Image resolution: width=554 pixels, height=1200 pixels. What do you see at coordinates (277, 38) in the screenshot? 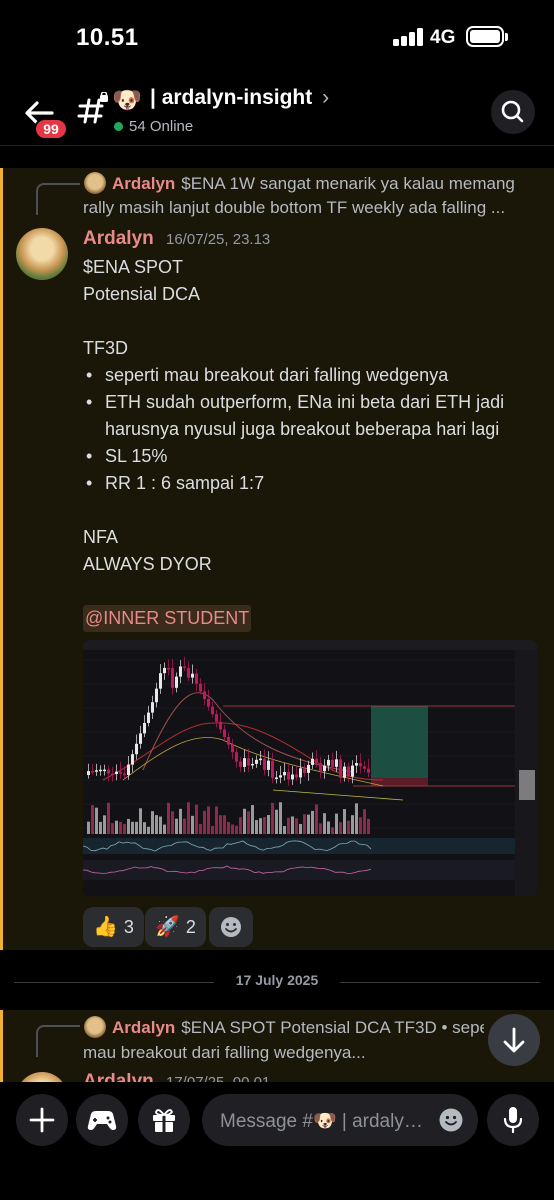
I see `status-bar: 10.51 4G` at bounding box center [277, 38].